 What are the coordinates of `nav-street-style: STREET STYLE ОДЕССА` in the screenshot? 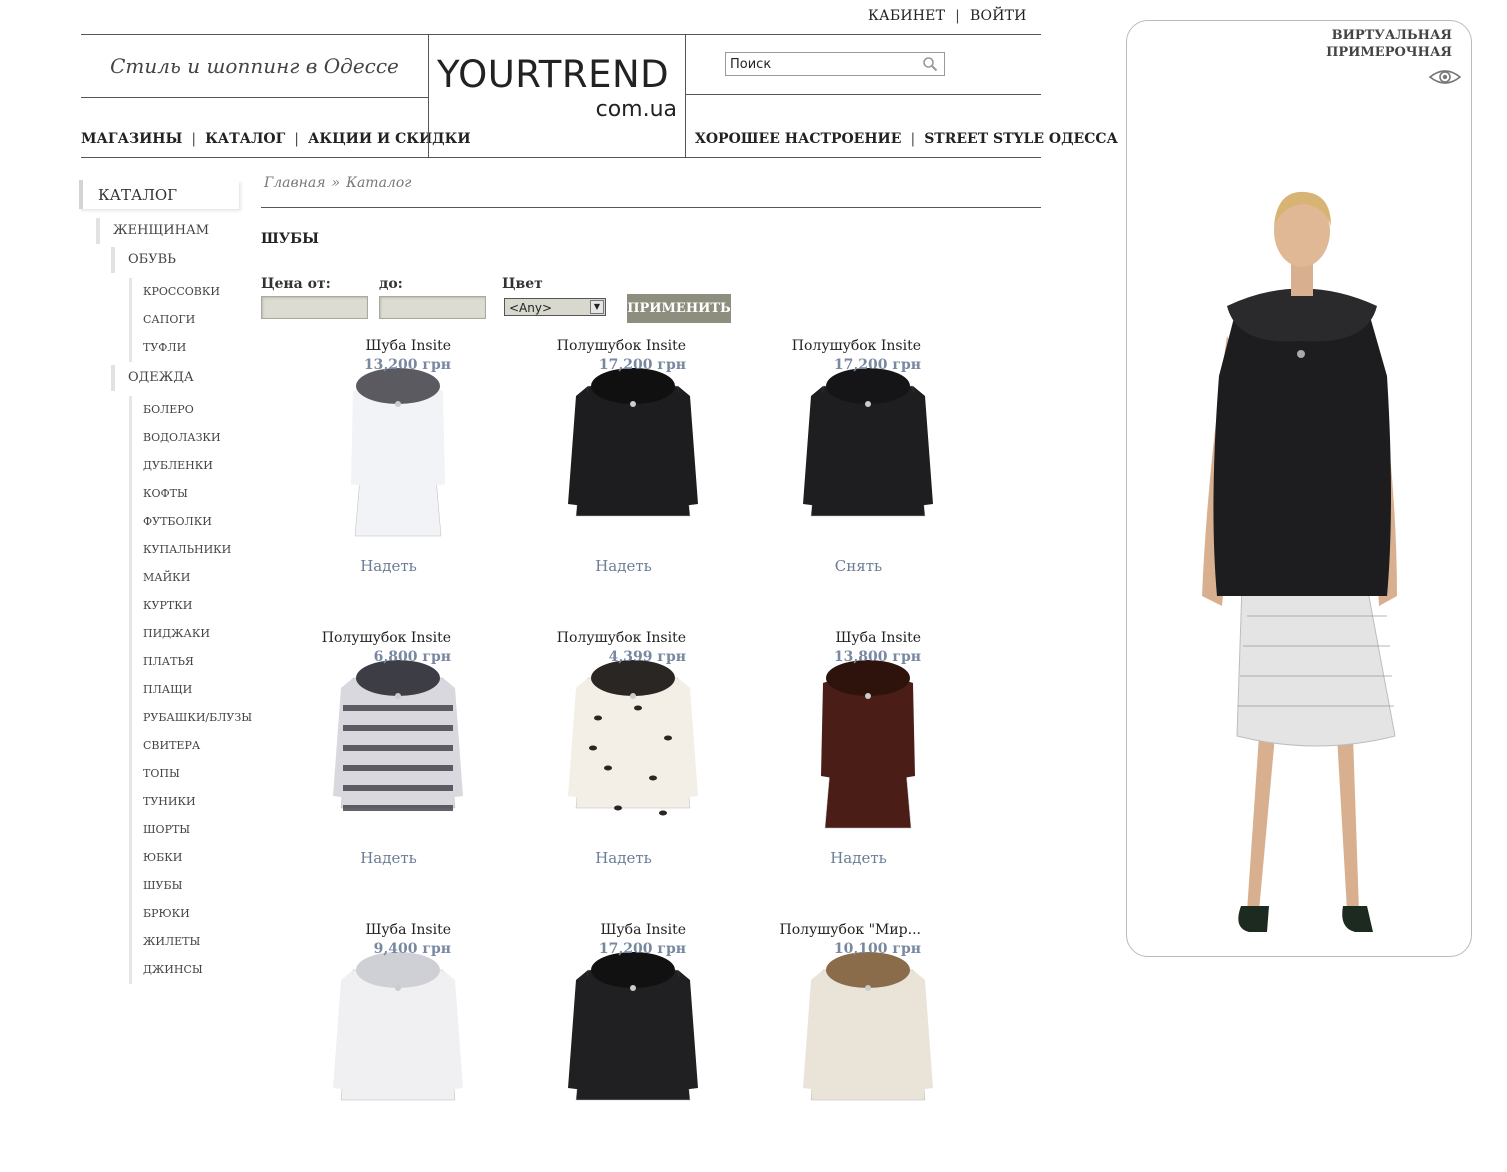 It's located at (1021, 139).